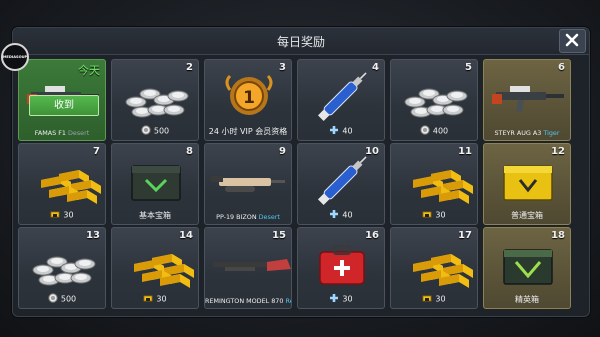 This screenshot has height=337, width=600. Describe the element at coordinates (244, 301) in the screenshot. I see `reward-name: REMINGTON MODEL 870` at that location.